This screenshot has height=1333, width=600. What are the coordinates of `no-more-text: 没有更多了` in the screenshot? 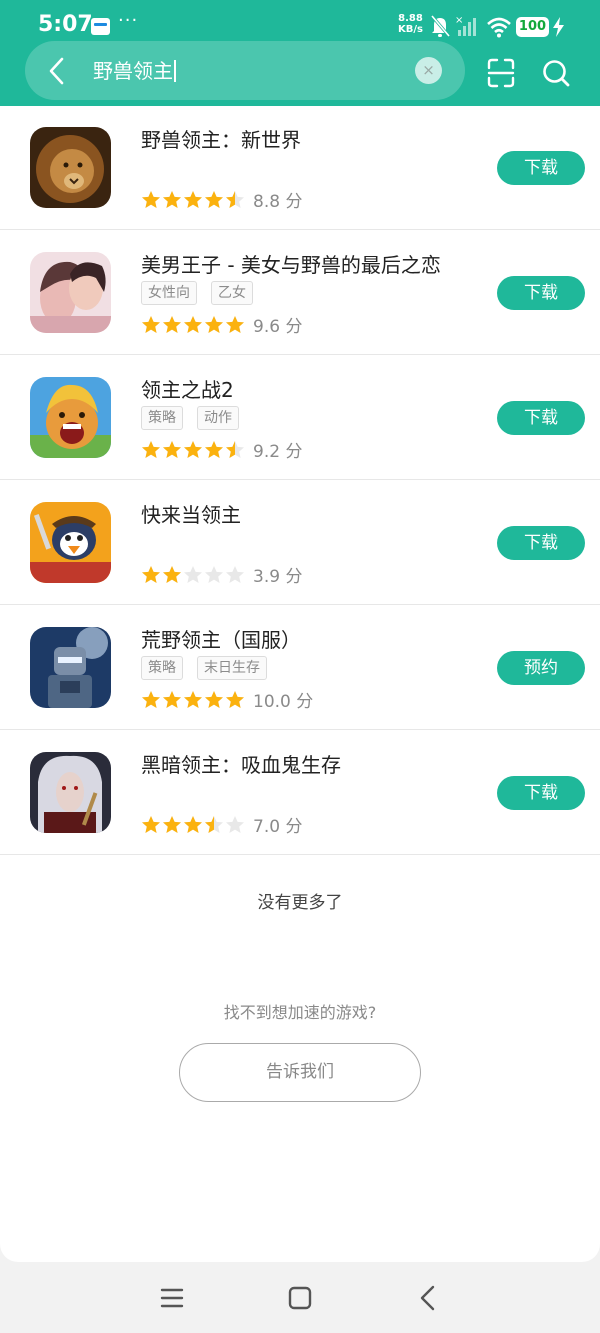 It's located at (300, 903).